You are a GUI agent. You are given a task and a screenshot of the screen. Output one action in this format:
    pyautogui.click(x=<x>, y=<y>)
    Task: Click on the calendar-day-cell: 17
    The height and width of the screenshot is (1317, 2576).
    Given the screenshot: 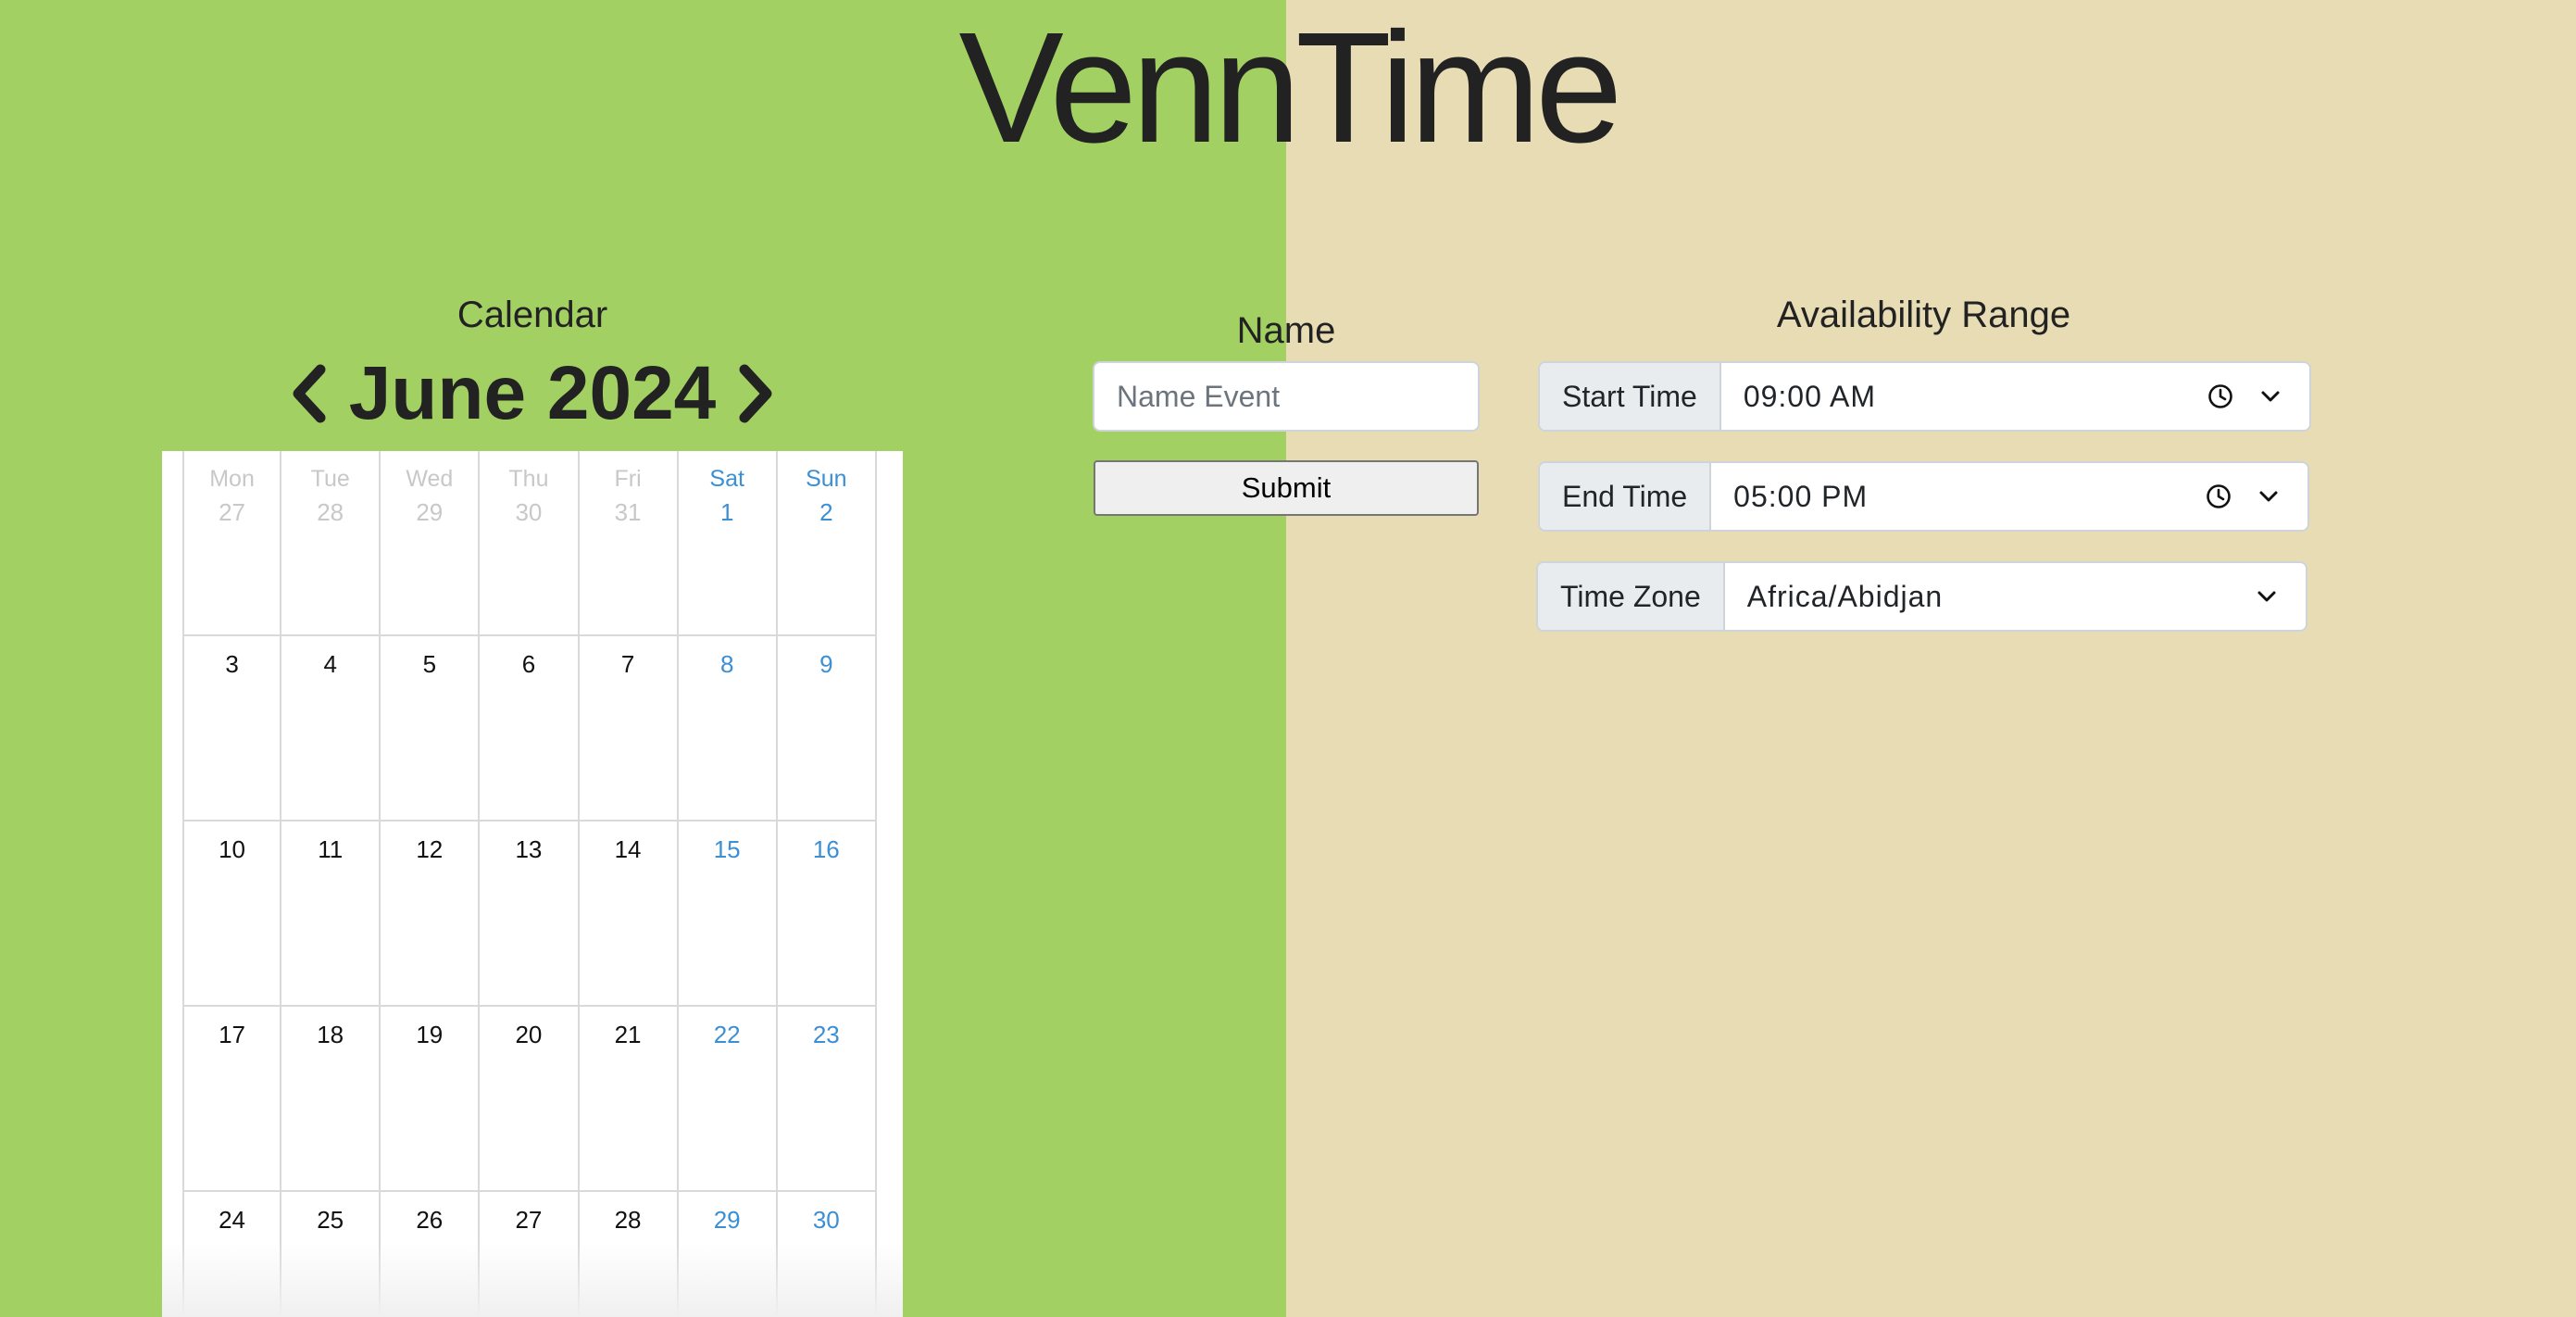 What is the action you would take?
    pyautogui.click(x=232, y=1099)
    